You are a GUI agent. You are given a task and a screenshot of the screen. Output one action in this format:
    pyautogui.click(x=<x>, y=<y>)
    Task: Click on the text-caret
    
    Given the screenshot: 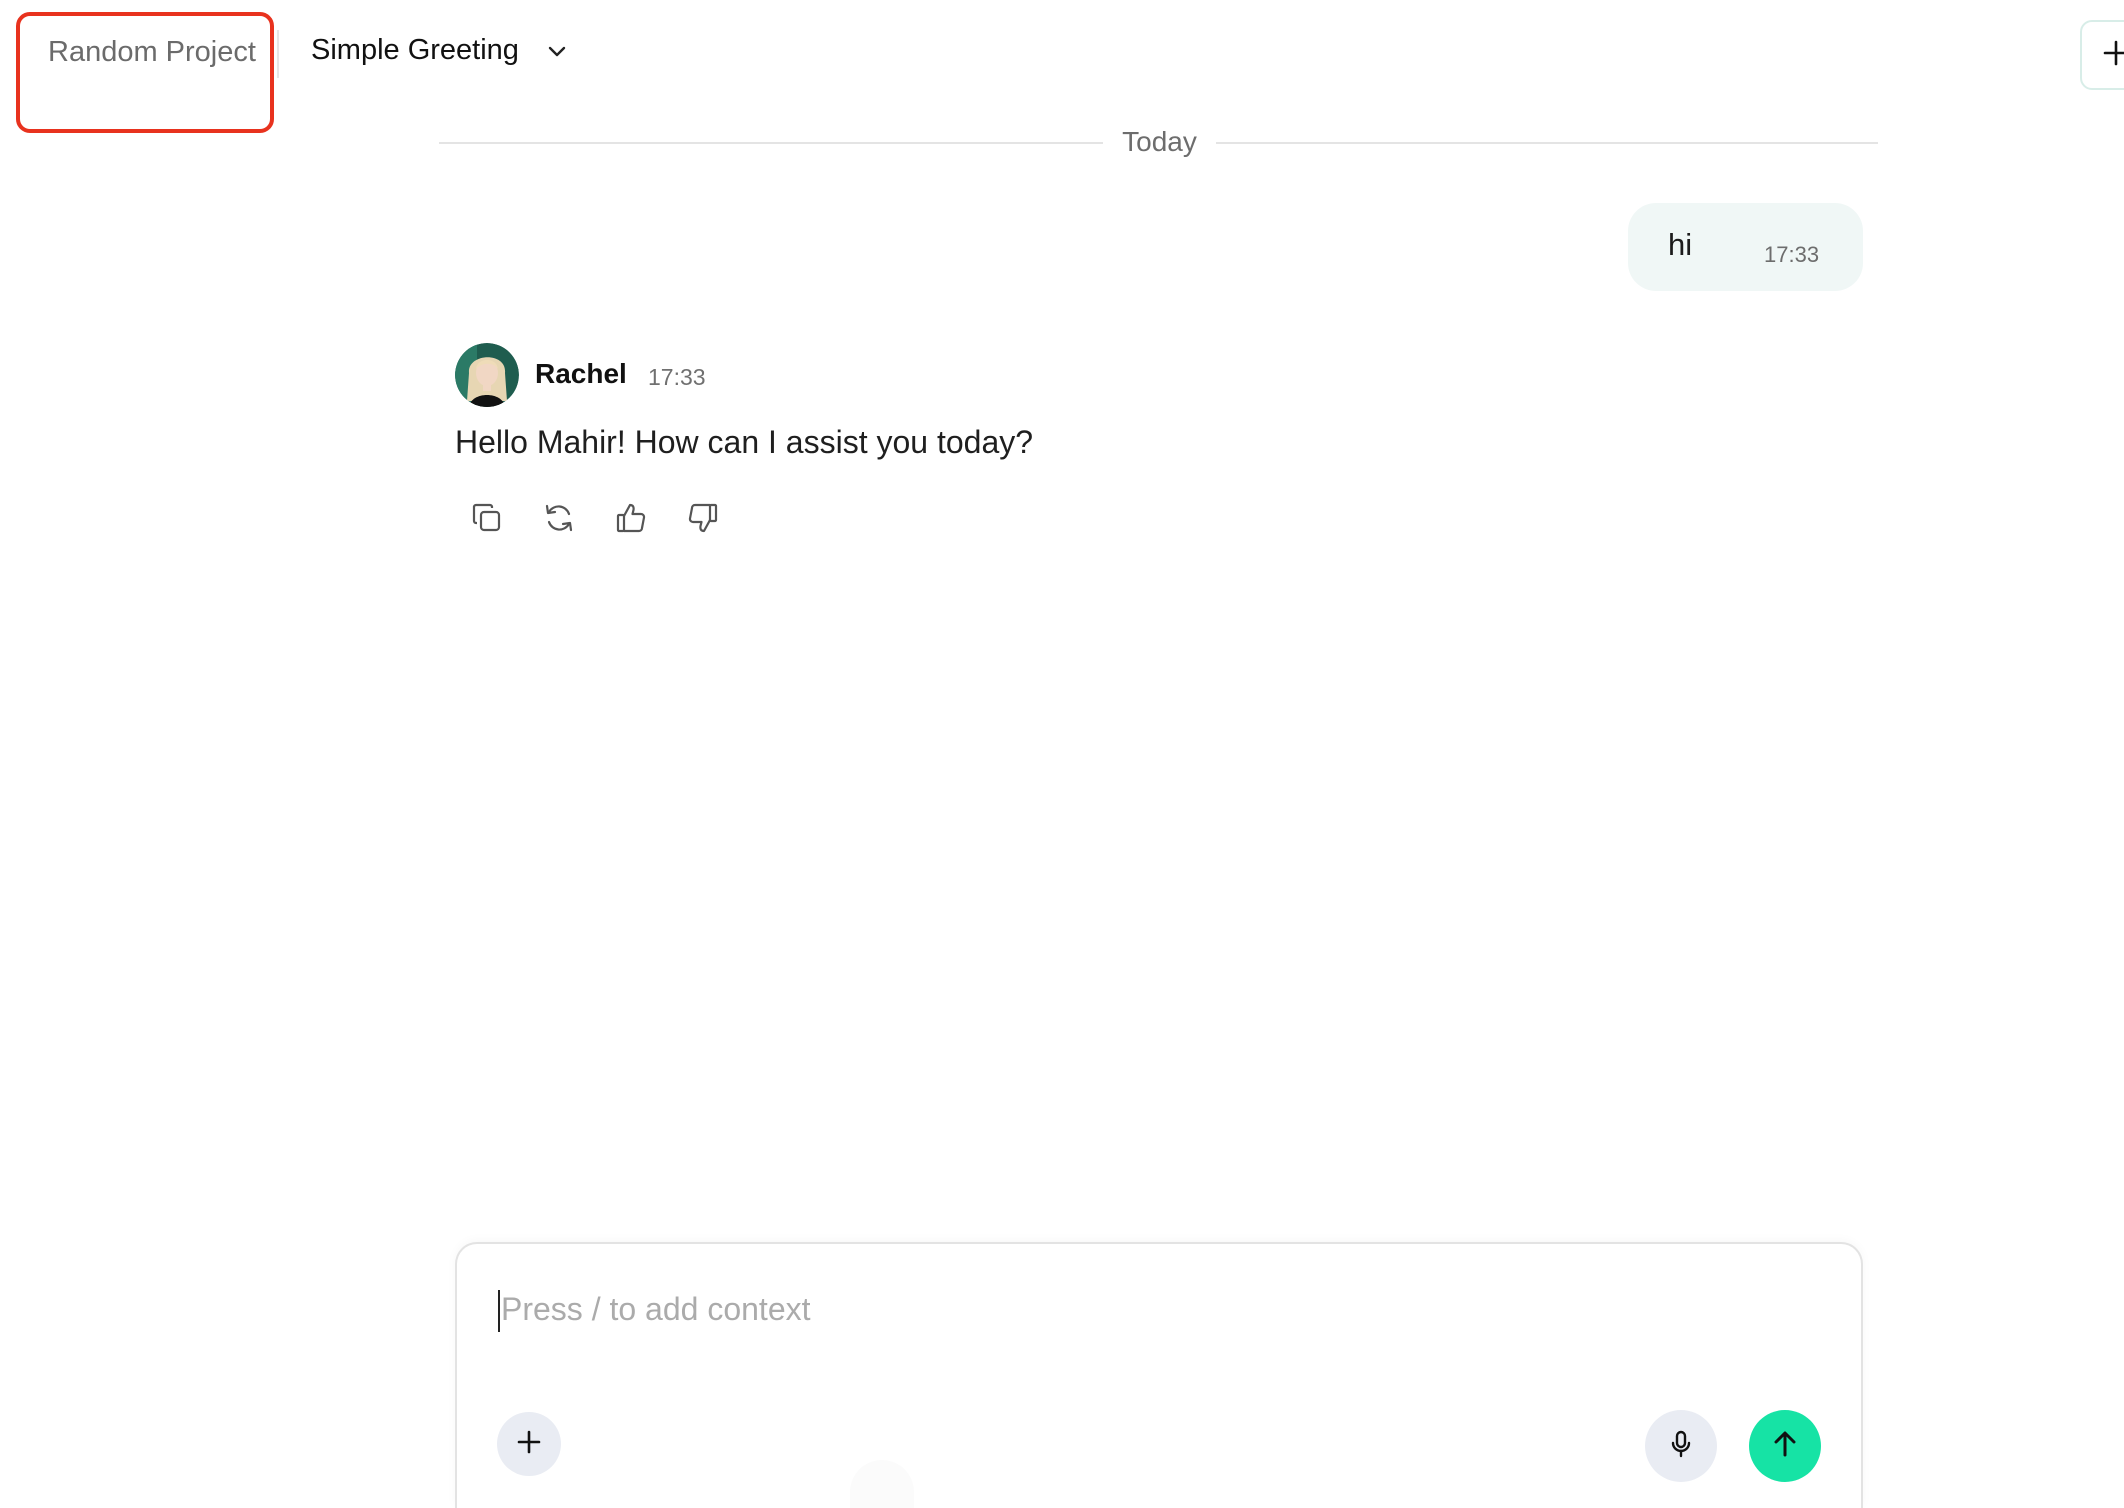 What is the action you would take?
    pyautogui.click(x=499, y=1311)
    